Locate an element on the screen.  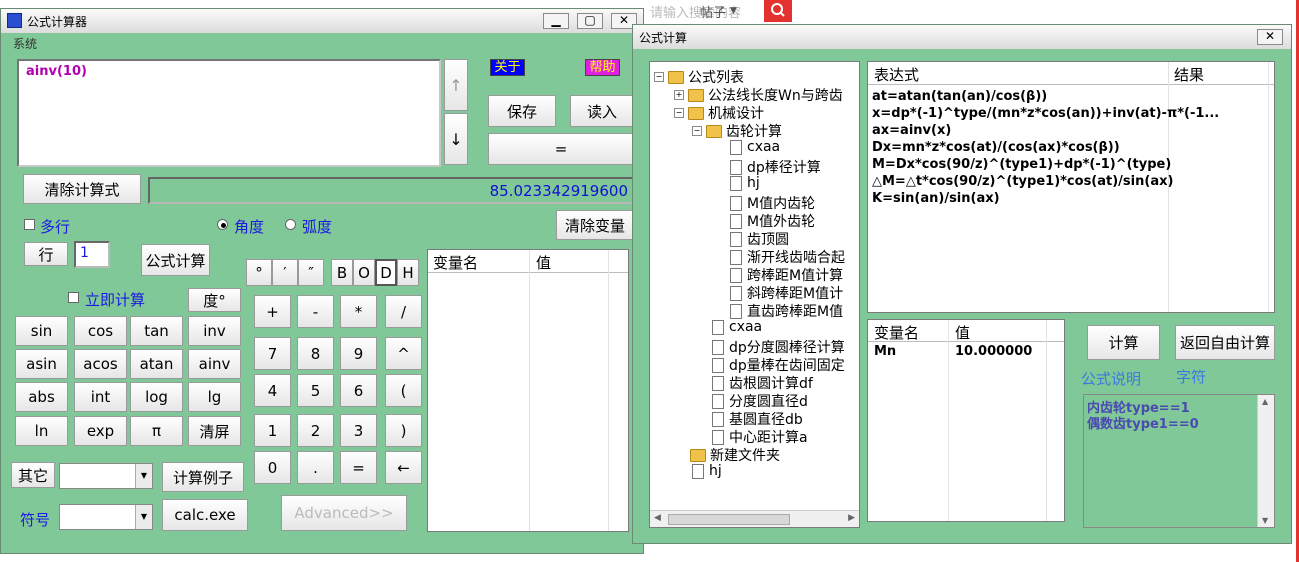
key-8: 8 is located at coordinates (315, 353).